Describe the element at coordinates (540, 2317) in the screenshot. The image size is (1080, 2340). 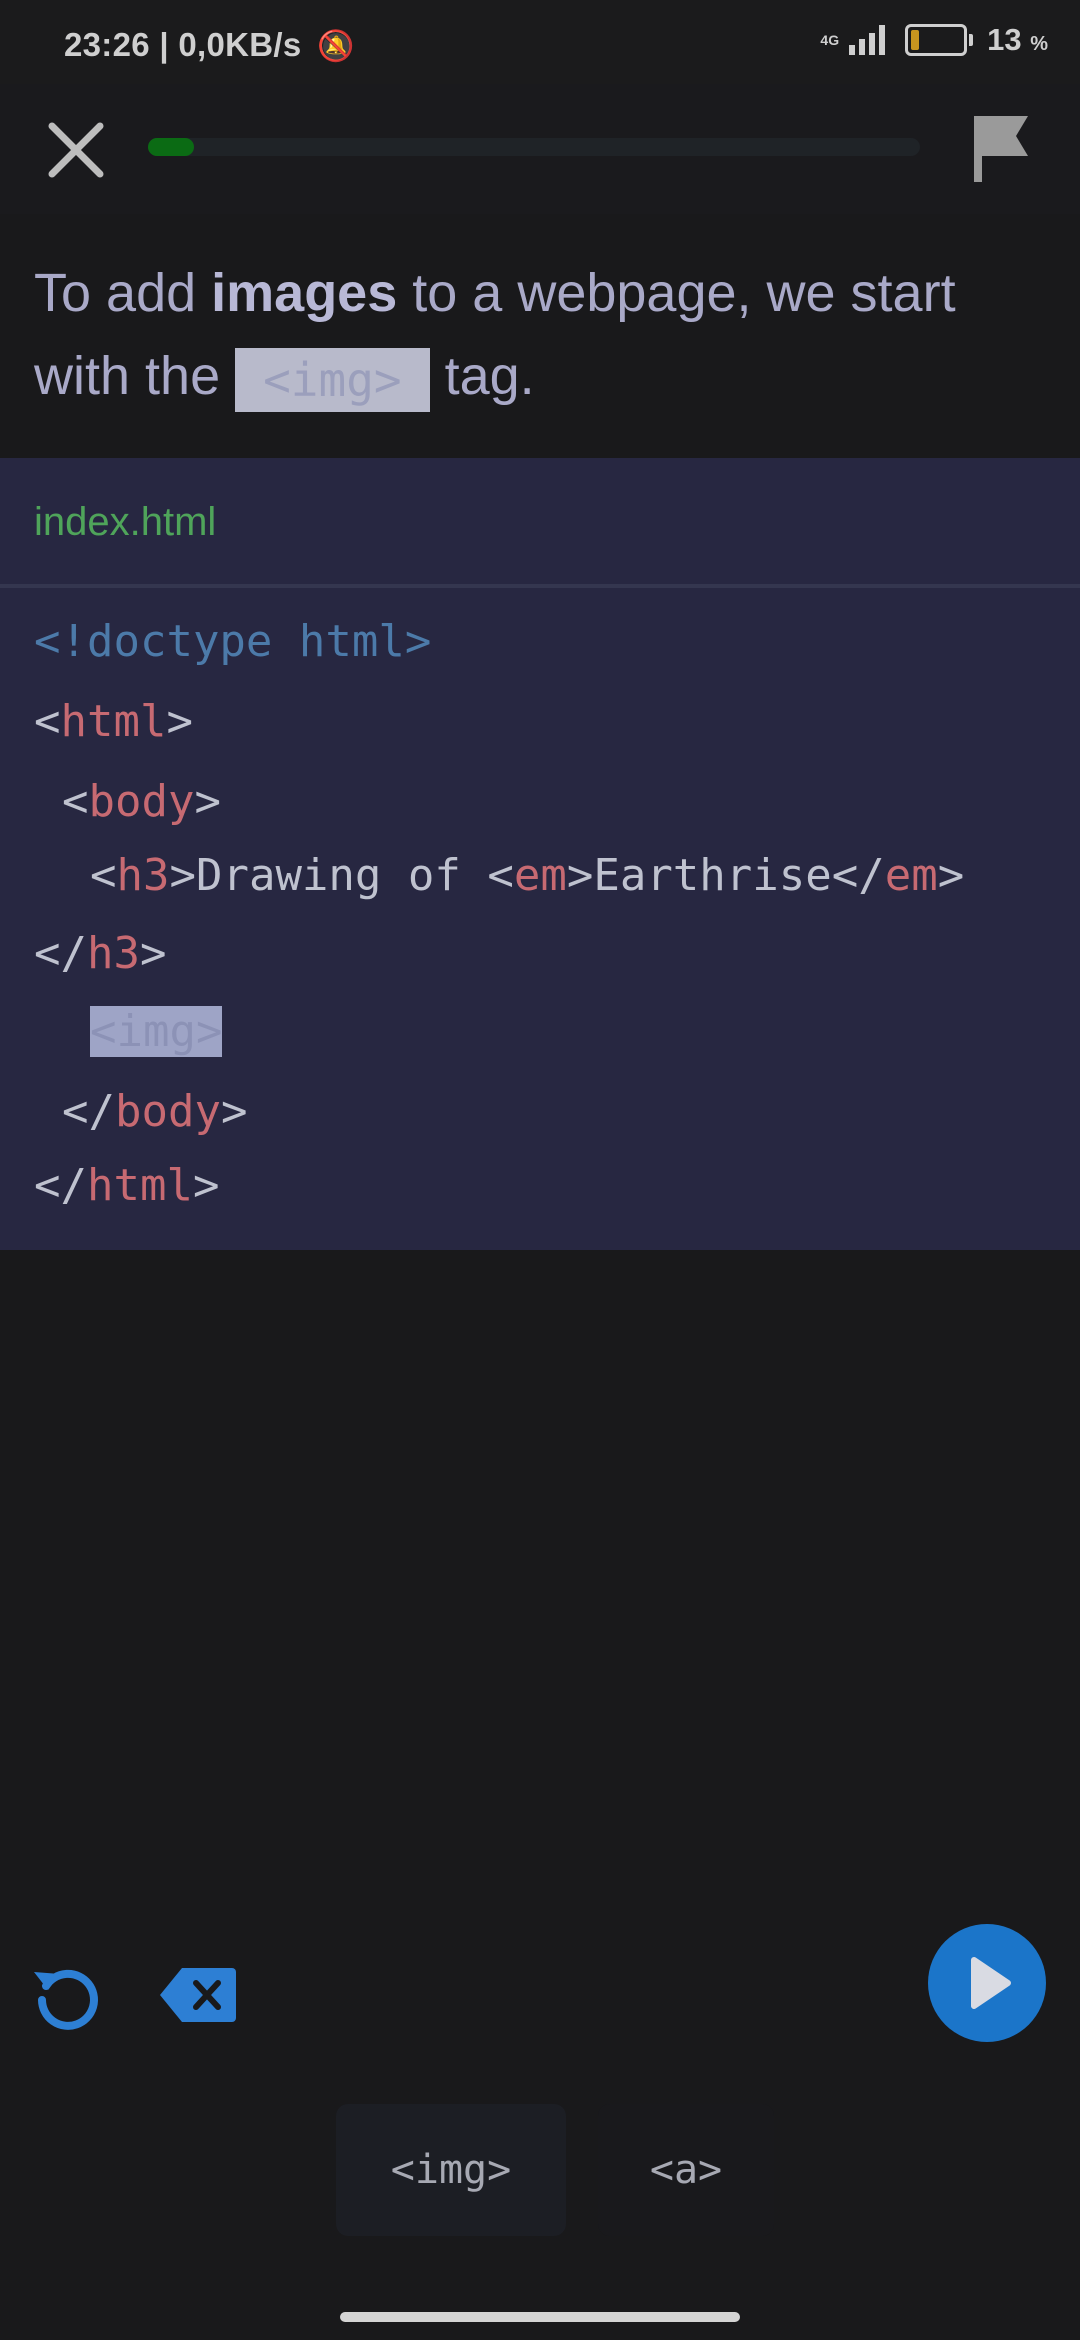
I see `home-indicator` at that location.